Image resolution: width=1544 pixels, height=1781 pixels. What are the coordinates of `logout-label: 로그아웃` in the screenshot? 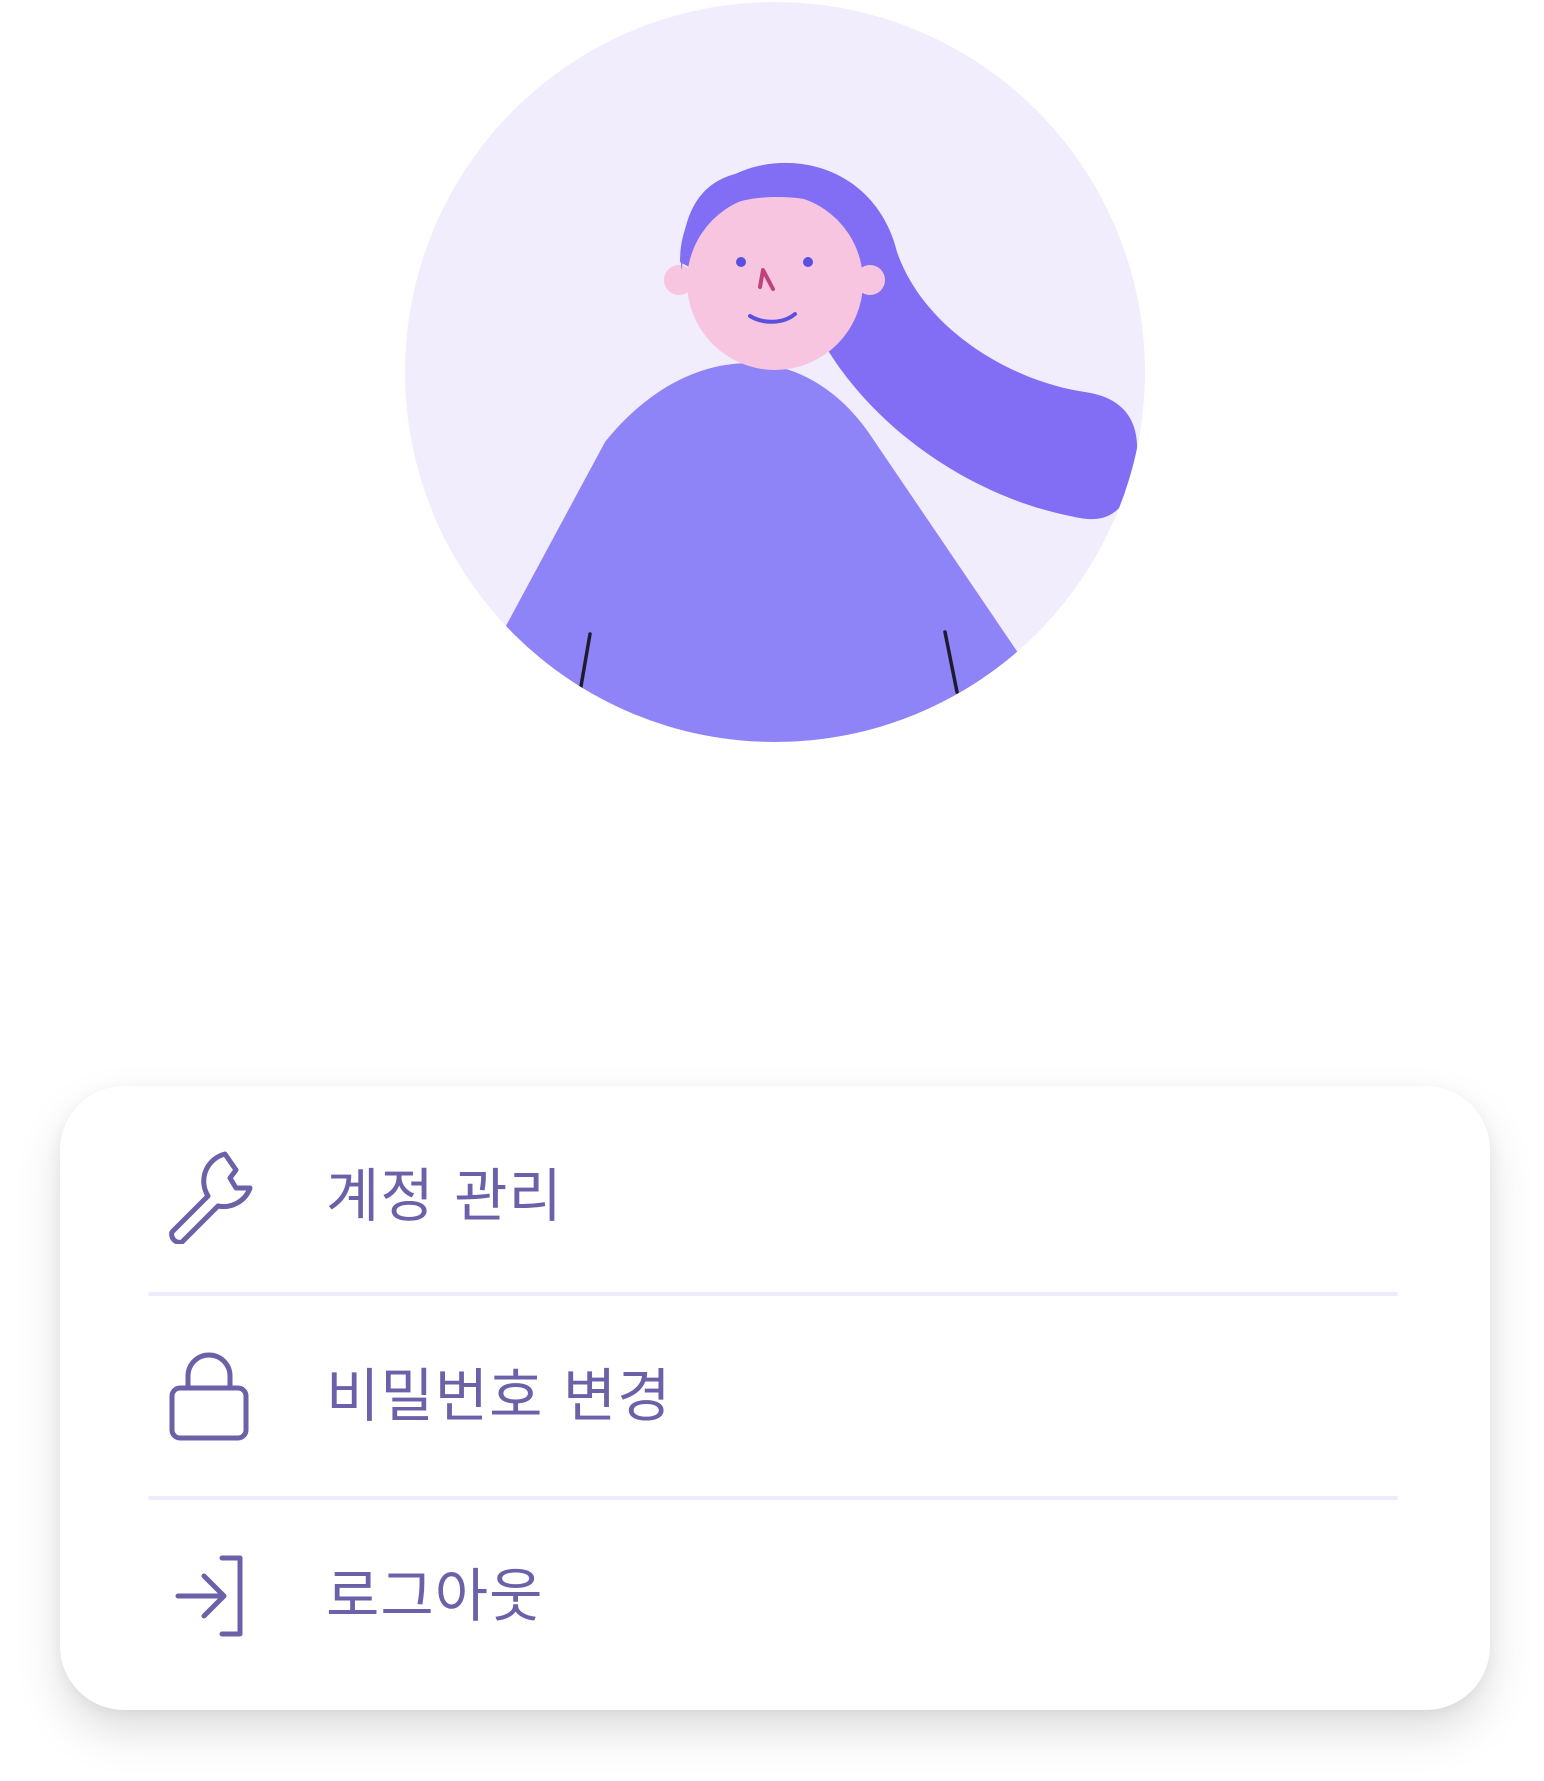 It's located at (435, 1596).